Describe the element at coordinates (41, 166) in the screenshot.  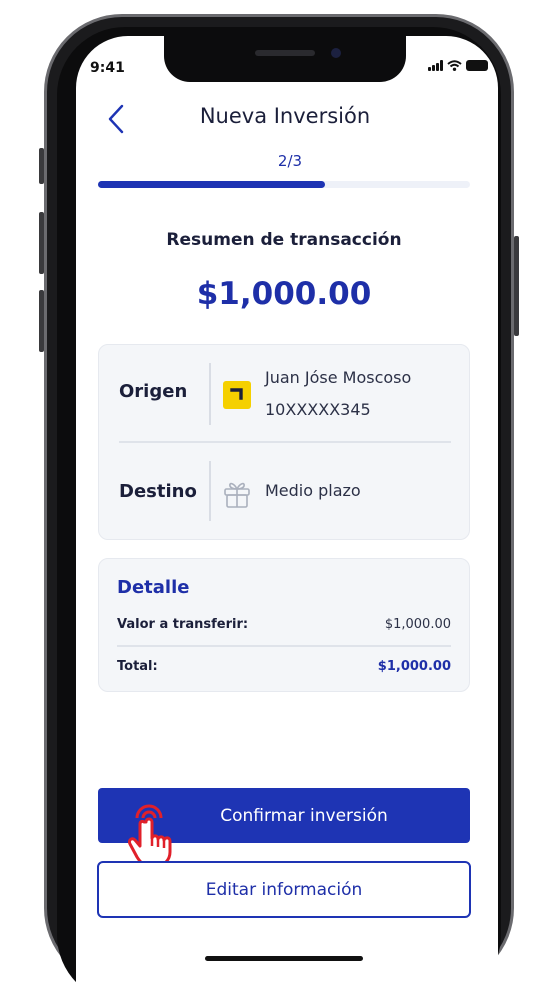
I see `mute-switch` at that location.